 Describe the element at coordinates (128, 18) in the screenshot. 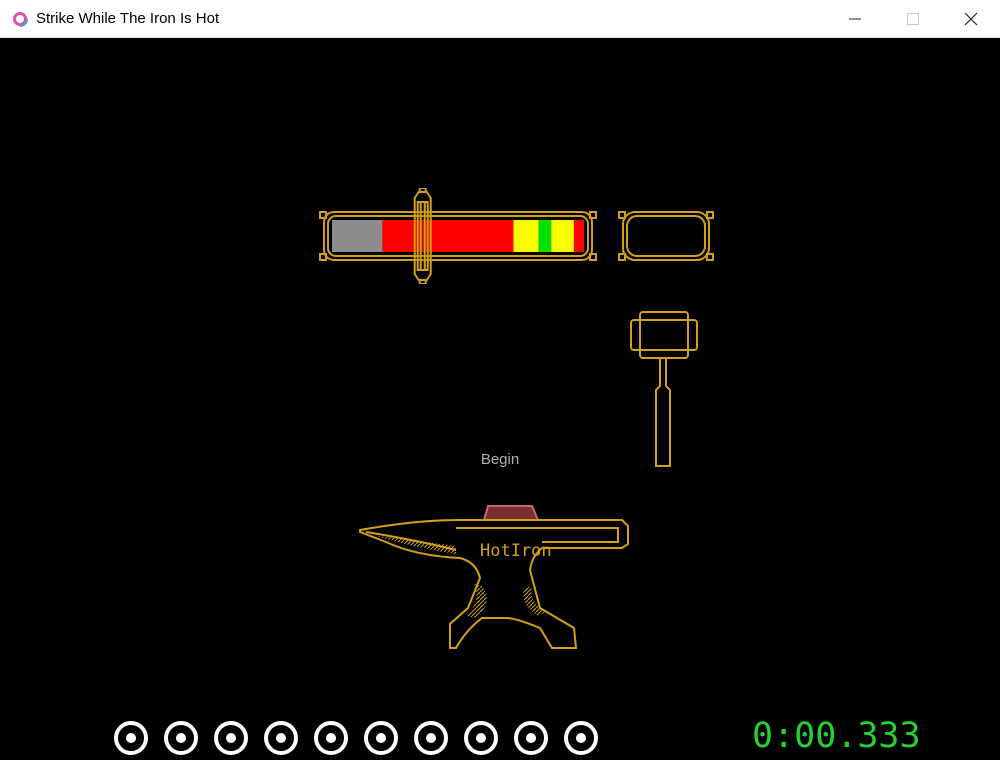

I see `window-title: Strike While The Iron Is Hot` at that location.